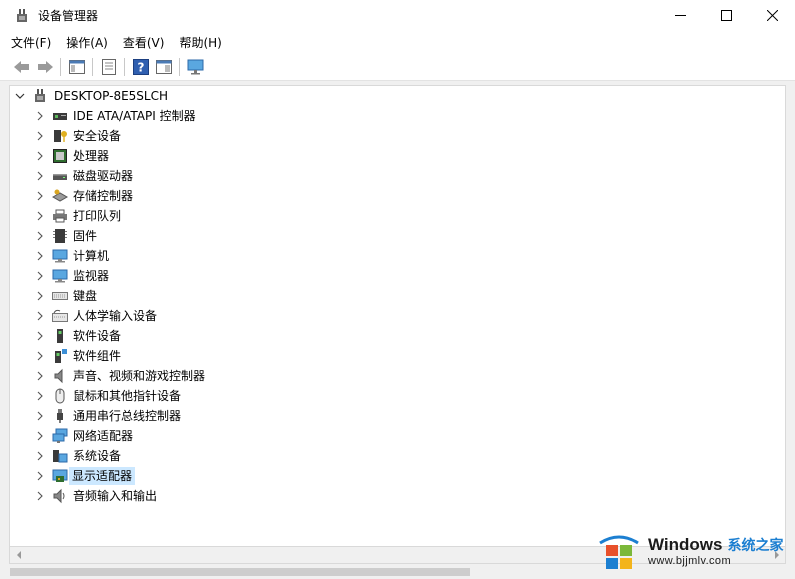  What do you see at coordinates (397, 496) in the screenshot?
I see `tree-item: 音频输入和输出` at bounding box center [397, 496].